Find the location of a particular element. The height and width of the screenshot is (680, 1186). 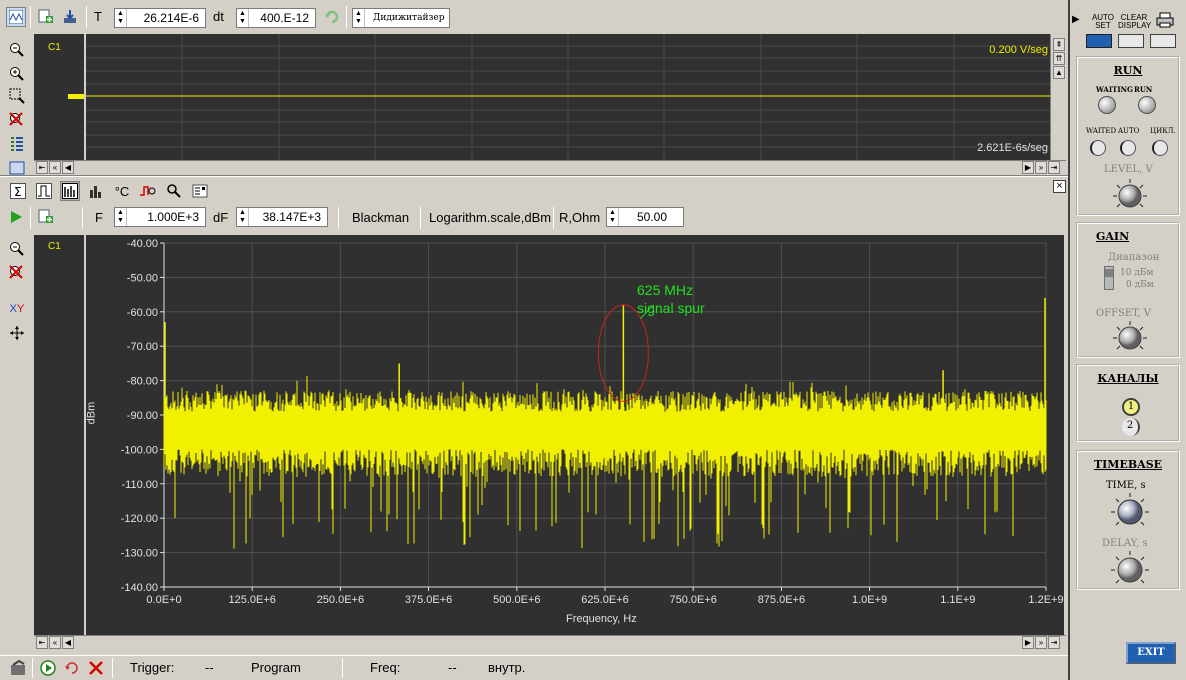

df-spinner: ▲ ▼ 38.147E+3 is located at coordinates (282, 217).